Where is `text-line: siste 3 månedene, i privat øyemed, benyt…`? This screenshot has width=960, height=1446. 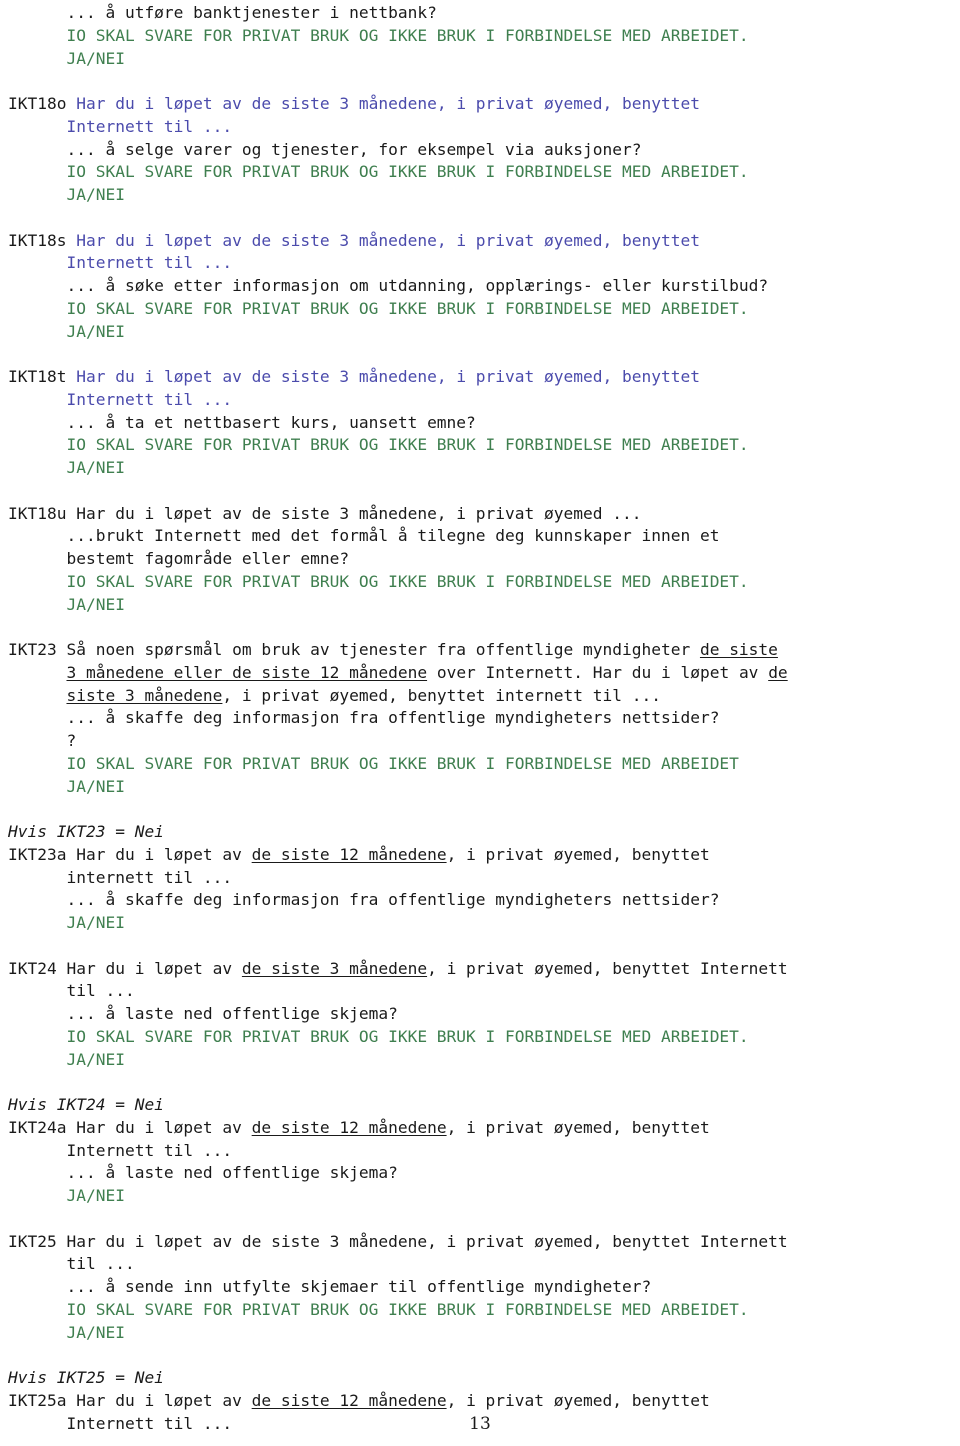
text-line: siste 3 månedene, i privat øyemed, benyt… is located at coordinates (482, 696).